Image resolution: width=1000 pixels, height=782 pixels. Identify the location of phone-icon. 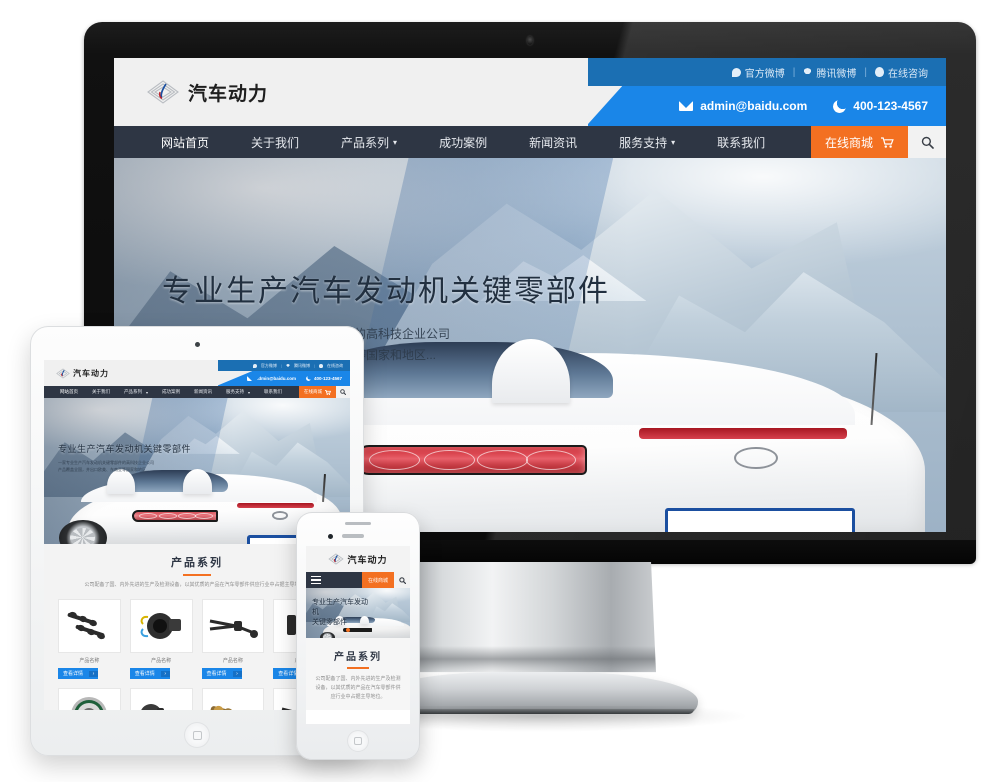
(308, 378).